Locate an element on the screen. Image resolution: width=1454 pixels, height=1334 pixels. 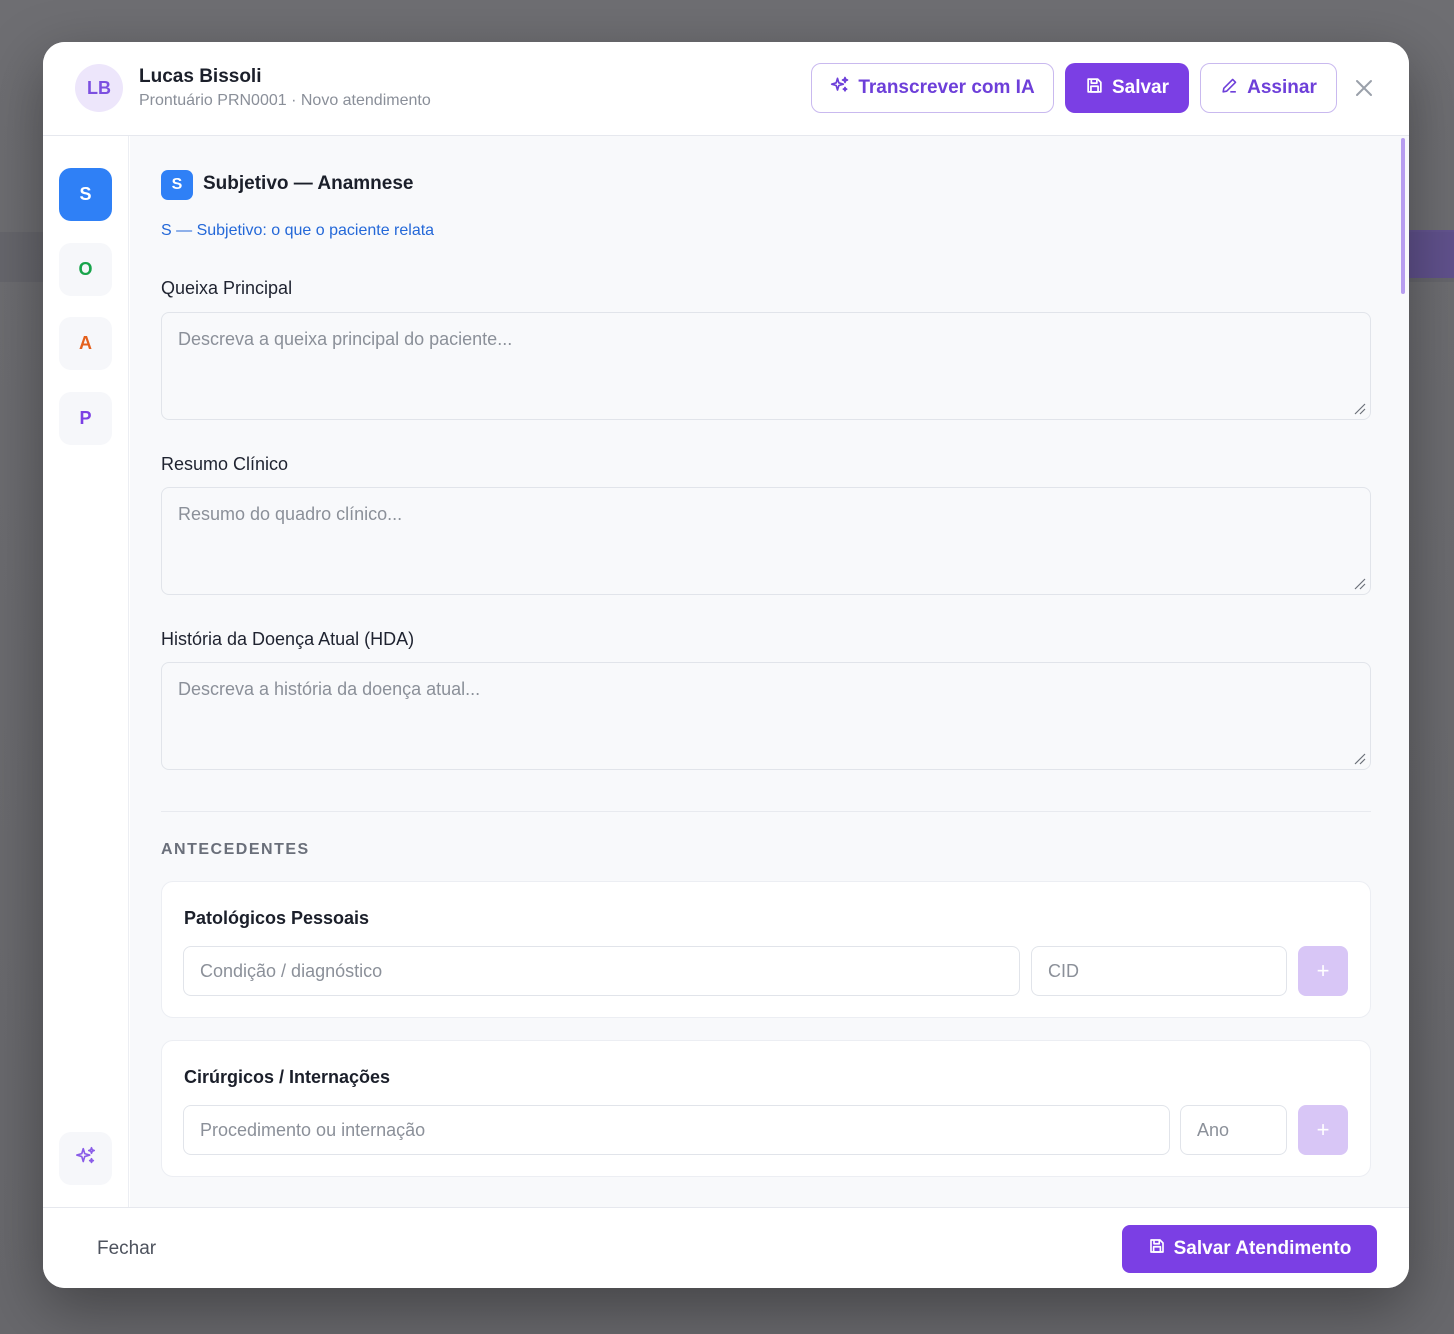
soap-sidebar: S O A P is located at coordinates (86, 671).